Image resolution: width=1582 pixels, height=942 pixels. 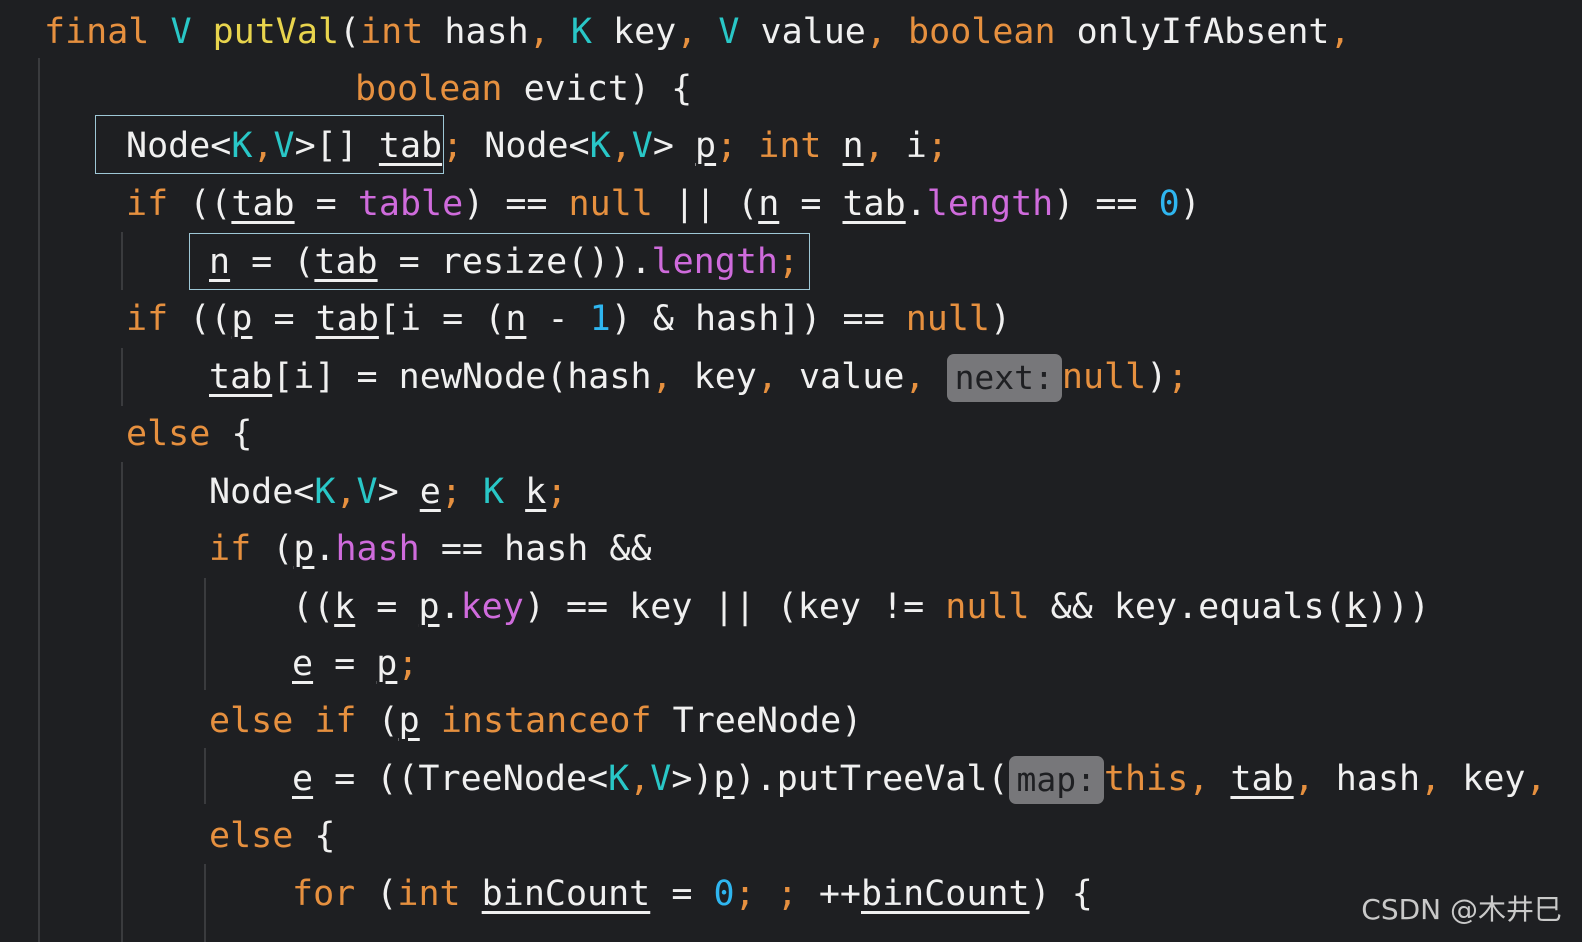 What do you see at coordinates (314, 836) in the screenshot?
I see `code-text: {` at bounding box center [314, 836].